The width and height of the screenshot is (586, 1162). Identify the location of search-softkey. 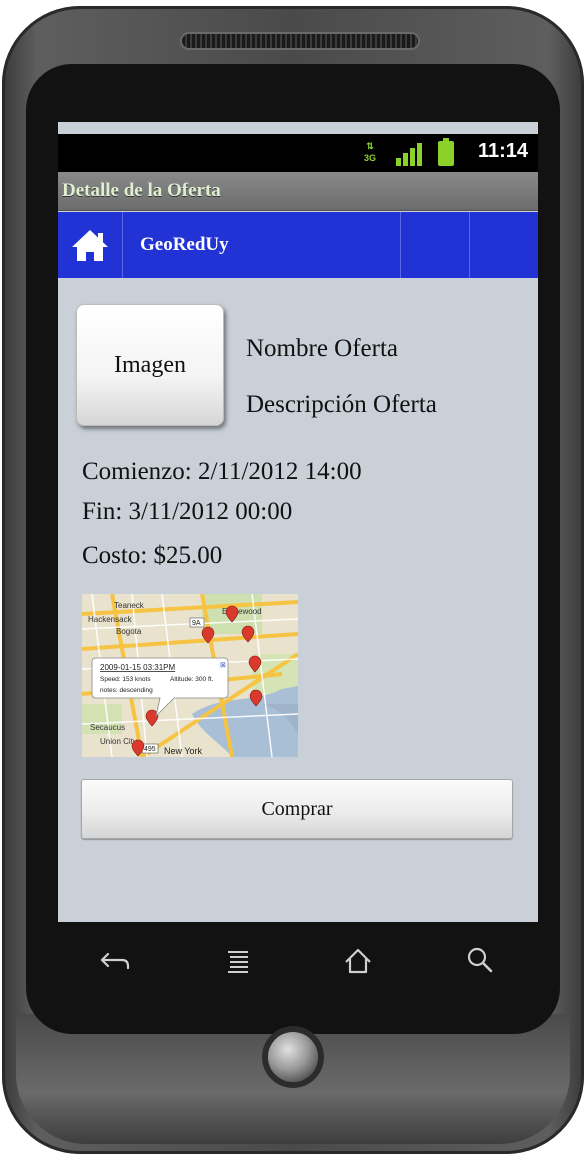
(480, 960).